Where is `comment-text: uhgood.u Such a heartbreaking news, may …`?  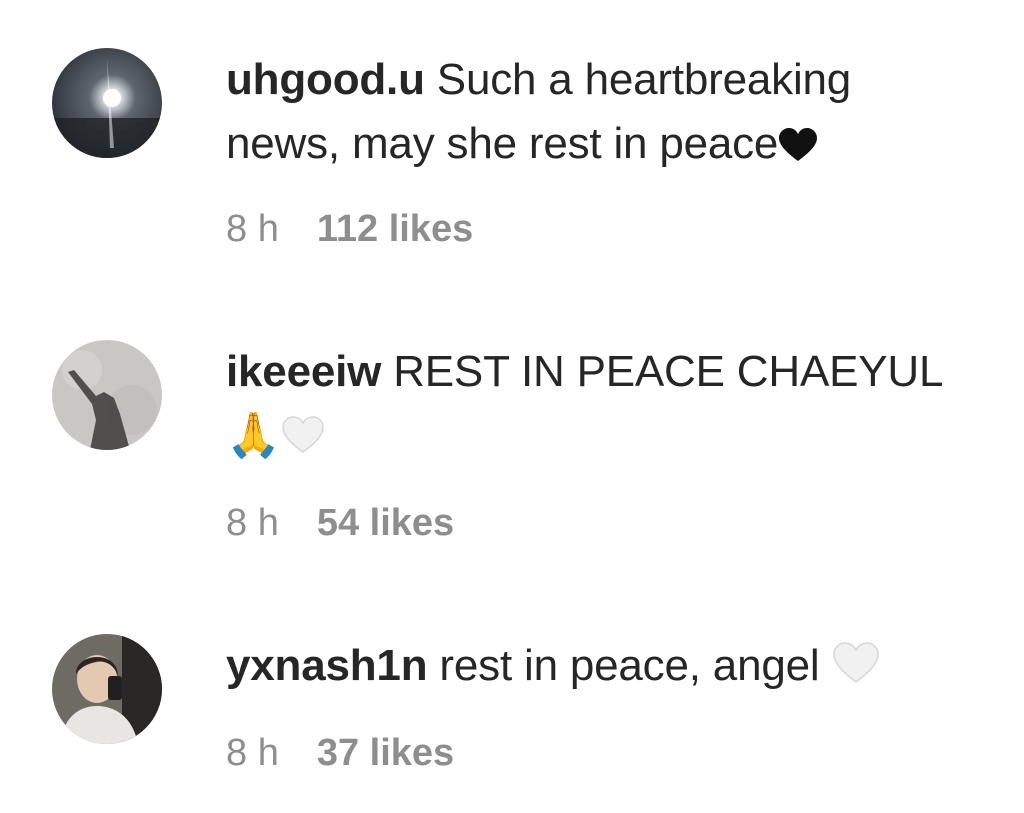
comment-text: uhgood.u Such a heartbreaking news, may … is located at coordinates (616, 114).